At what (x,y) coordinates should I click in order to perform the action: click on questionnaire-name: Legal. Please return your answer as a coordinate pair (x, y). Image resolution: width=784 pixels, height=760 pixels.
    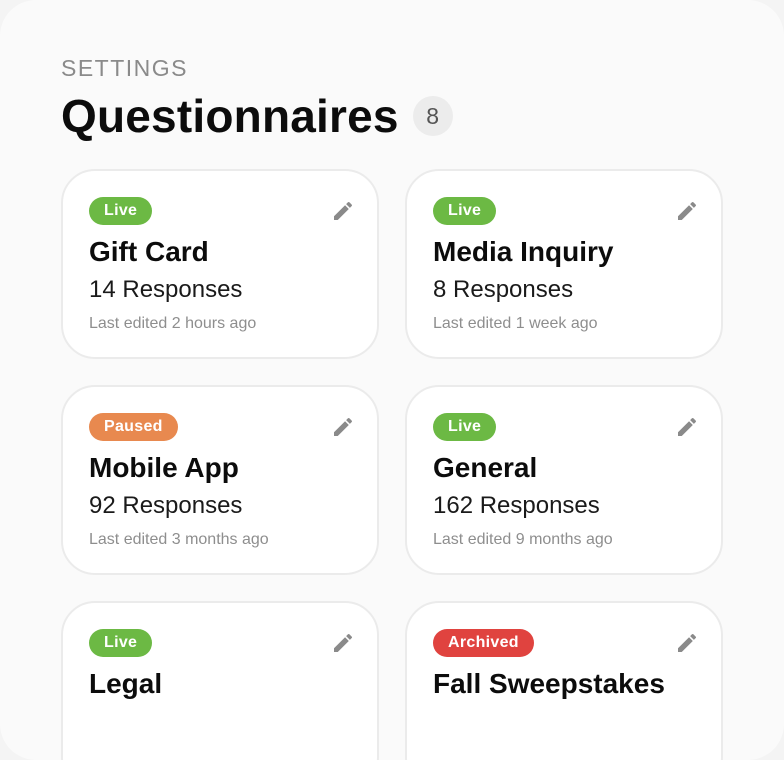
    Looking at the image, I should click on (126, 683).